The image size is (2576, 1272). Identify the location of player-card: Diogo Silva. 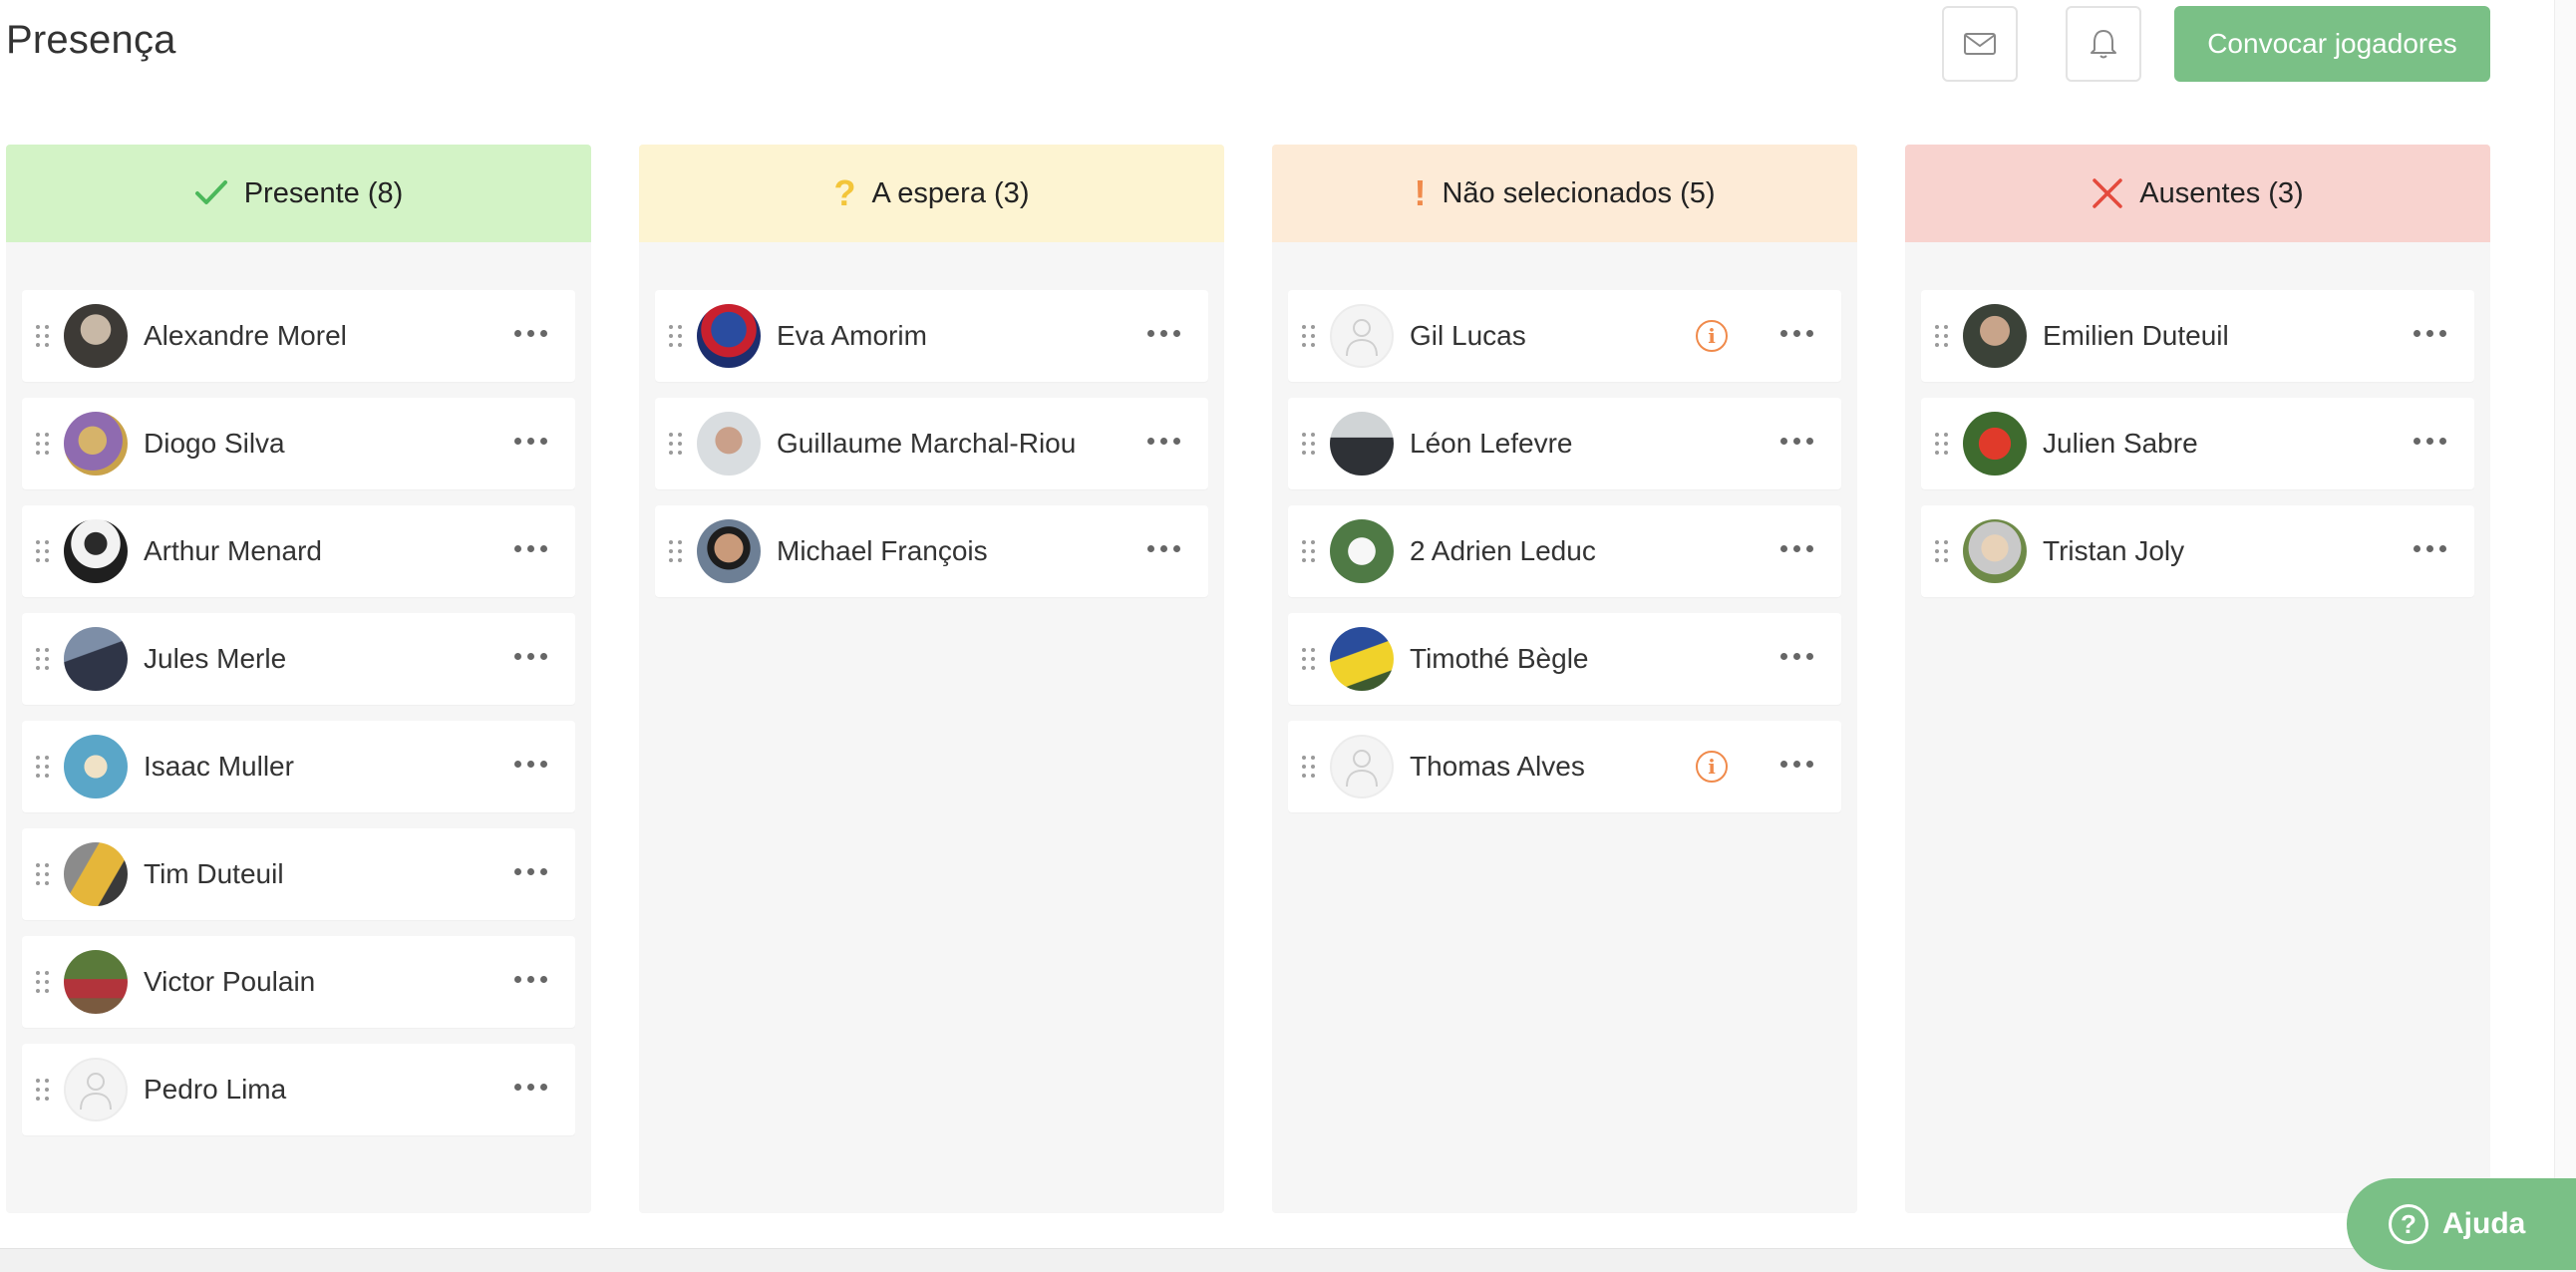
(298, 443).